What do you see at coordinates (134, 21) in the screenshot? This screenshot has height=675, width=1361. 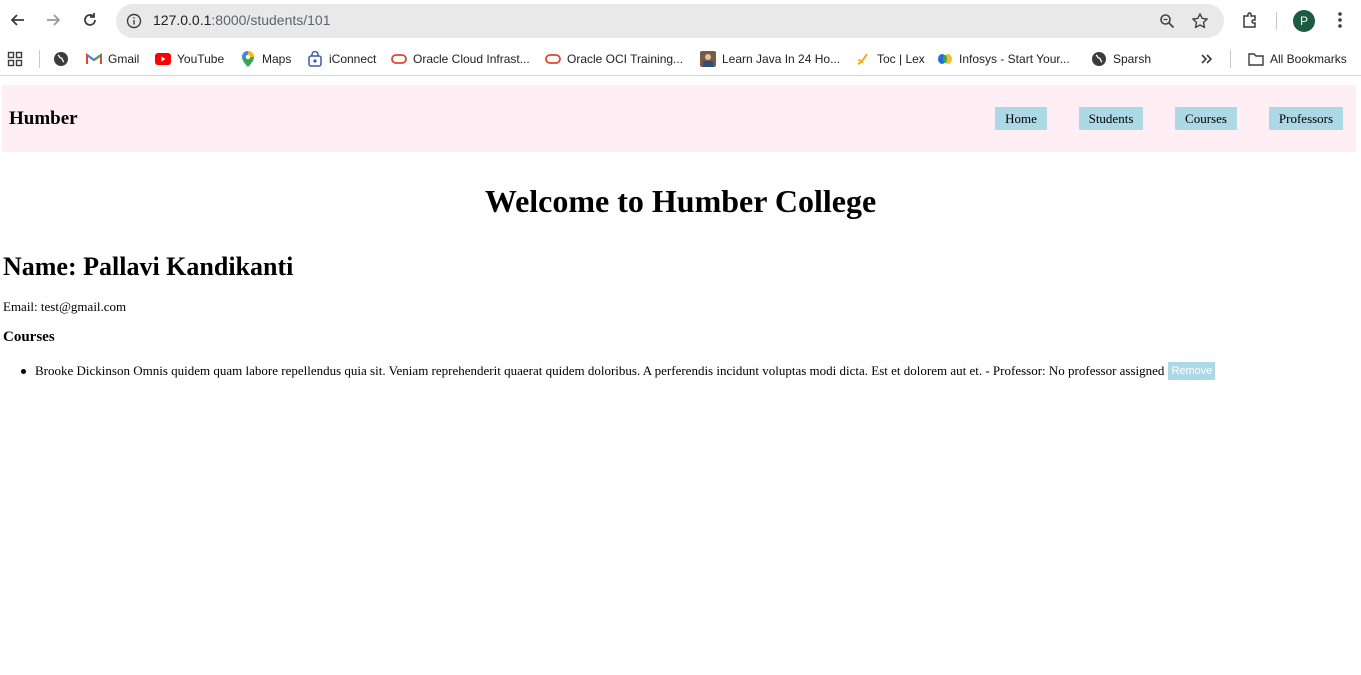 I see `site-info-icon` at bounding box center [134, 21].